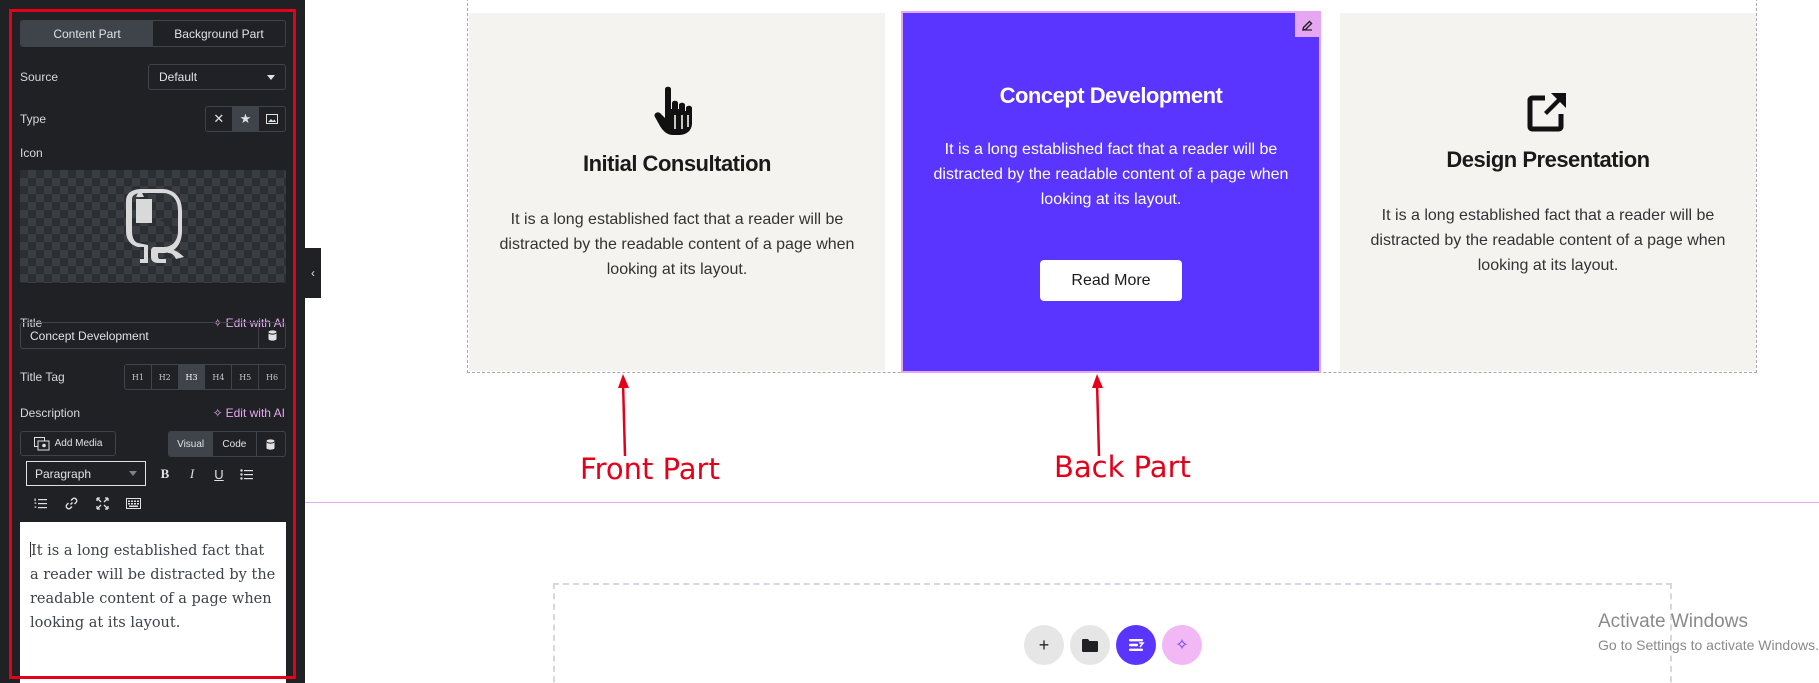 The width and height of the screenshot is (1819, 683). I want to click on ai-generate-button: ✧, so click(1182, 645).